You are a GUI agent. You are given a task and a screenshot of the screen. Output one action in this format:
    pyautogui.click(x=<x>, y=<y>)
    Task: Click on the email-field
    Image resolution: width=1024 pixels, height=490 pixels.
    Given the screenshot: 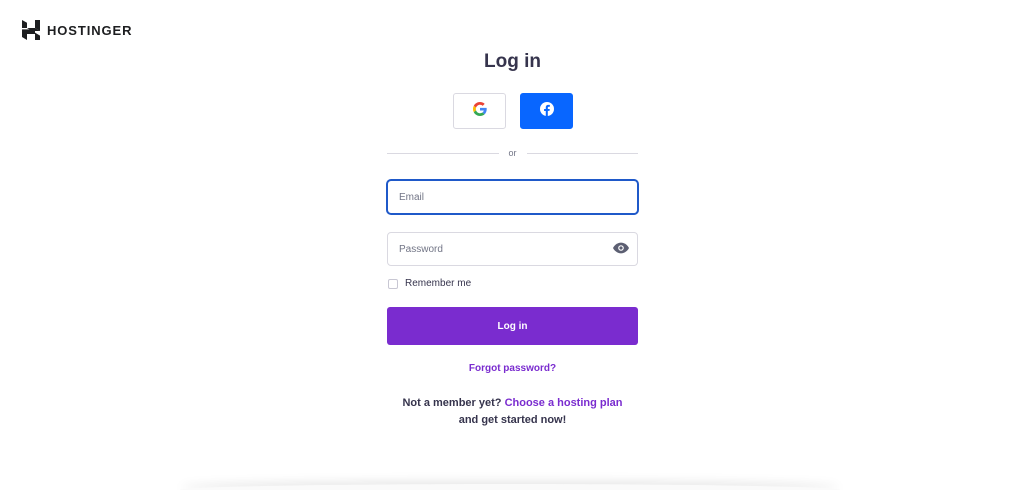 What is the action you would take?
    pyautogui.click(x=512, y=197)
    